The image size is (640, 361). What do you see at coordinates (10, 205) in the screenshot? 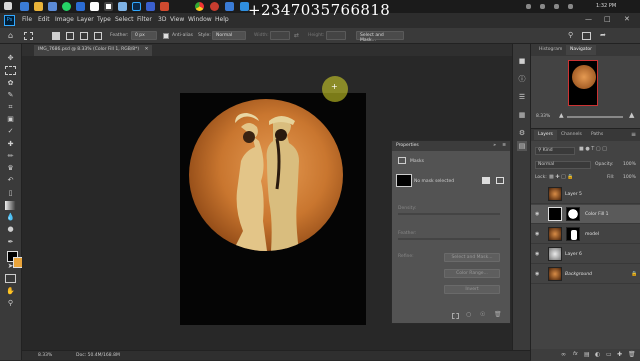
I see `gradient-tool-icon` at bounding box center [10, 205].